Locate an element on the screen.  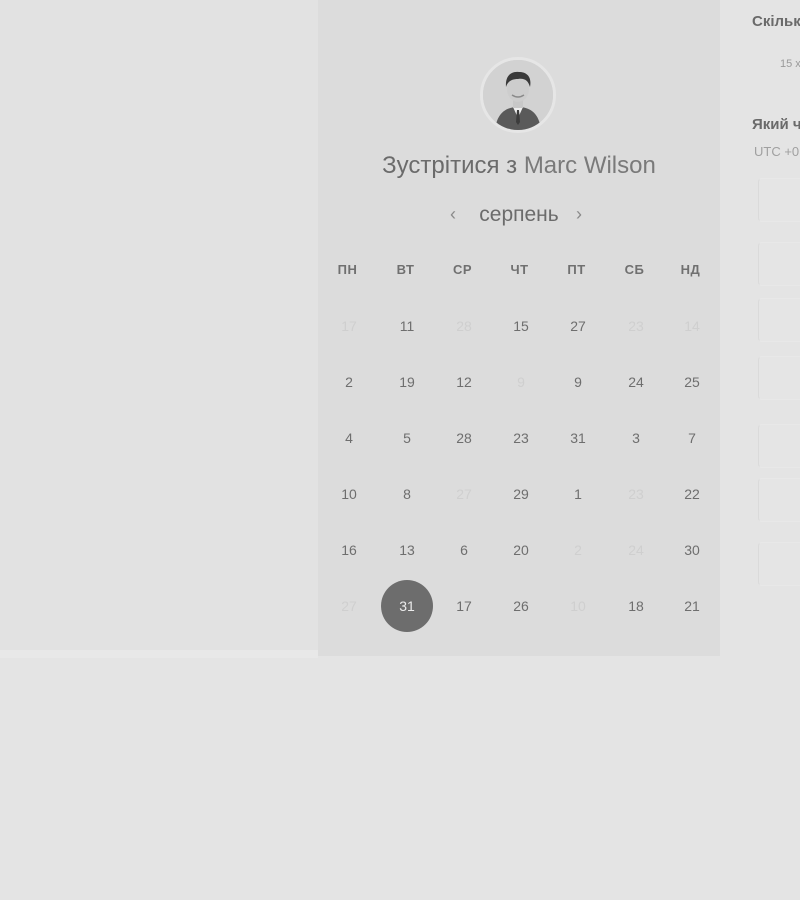
right-panel: Скільк 15 х Який ч UTC +0 is located at coordinates (760, 450).